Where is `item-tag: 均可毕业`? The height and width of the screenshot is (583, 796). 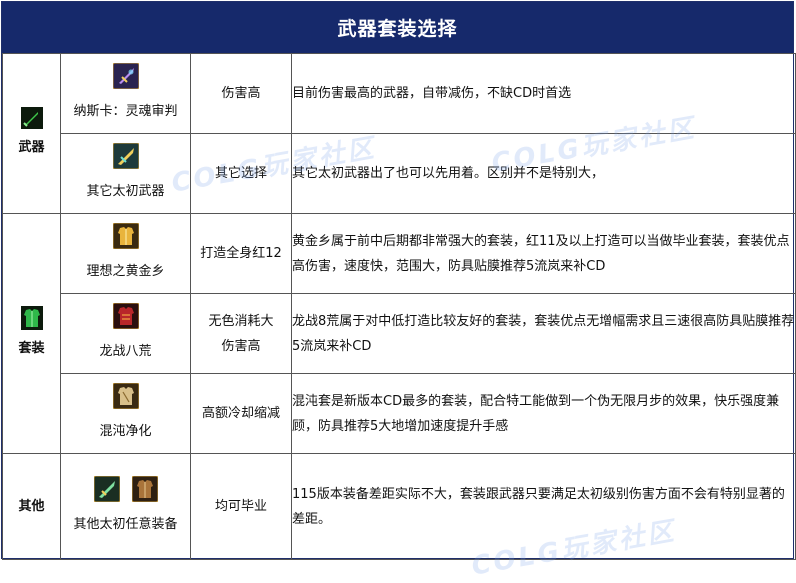
item-tag: 均可毕业 is located at coordinates (241, 506).